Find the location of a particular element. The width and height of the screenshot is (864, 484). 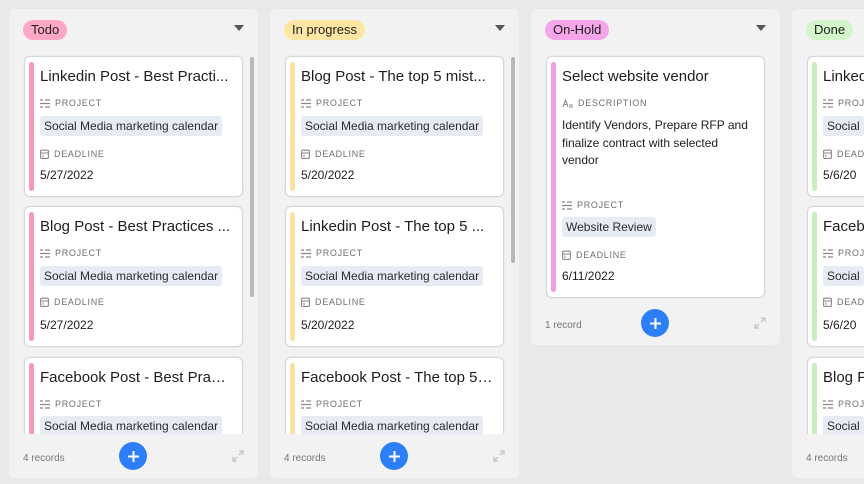

record-card: Blog P PROJE Social is located at coordinates (835, 395).